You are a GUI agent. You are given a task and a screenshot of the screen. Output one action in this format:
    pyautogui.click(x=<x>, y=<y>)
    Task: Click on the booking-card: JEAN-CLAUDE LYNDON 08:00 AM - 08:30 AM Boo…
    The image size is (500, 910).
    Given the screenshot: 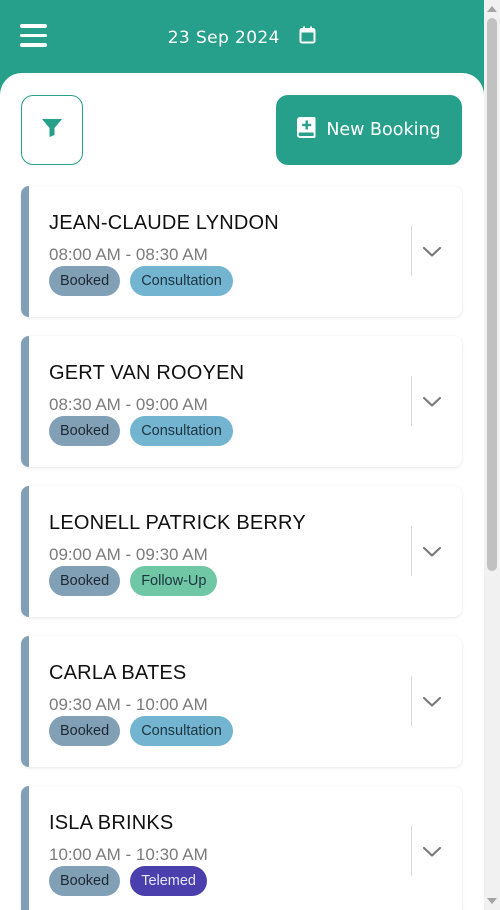 What is the action you would take?
    pyautogui.click(x=241, y=251)
    